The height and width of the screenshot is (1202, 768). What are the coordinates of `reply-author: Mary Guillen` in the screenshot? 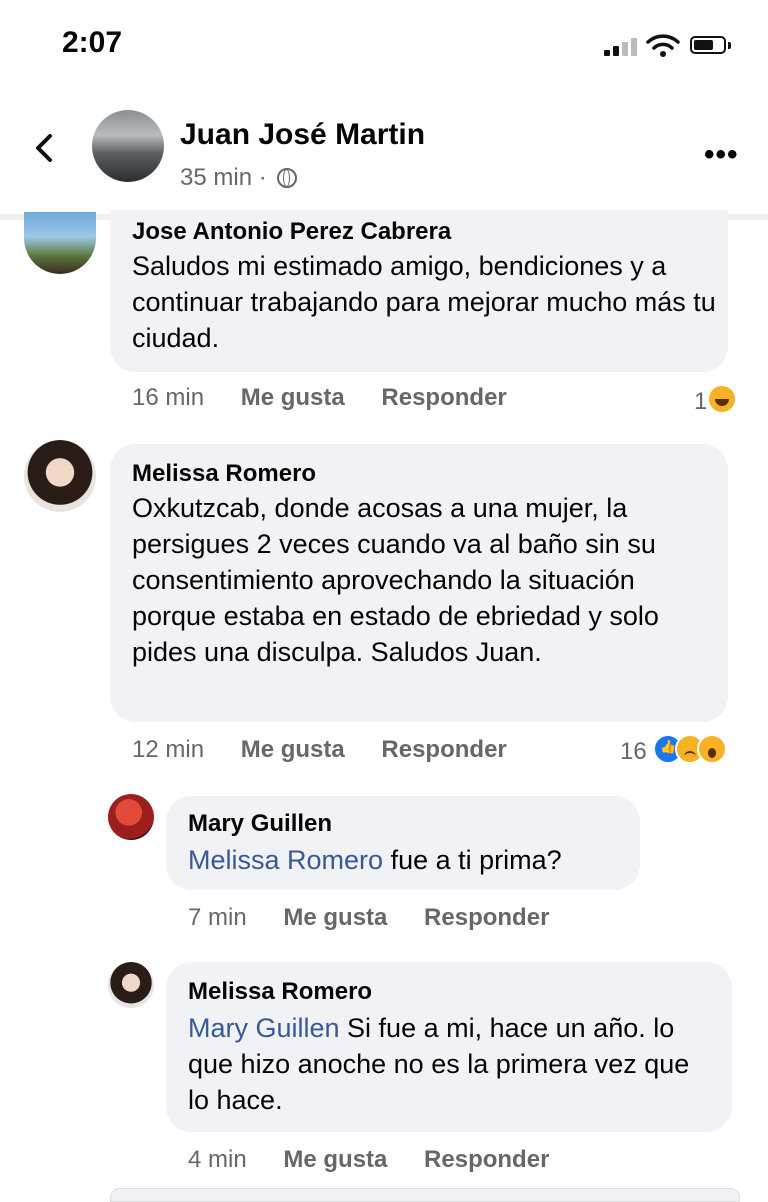 It's located at (260, 824).